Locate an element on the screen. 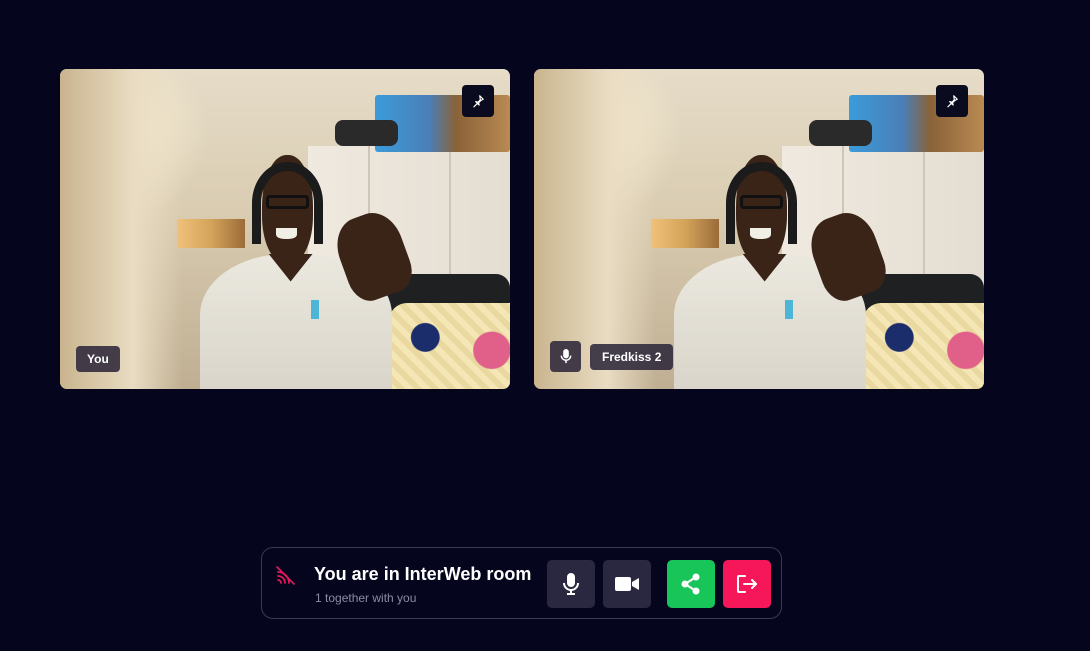 The image size is (1090, 651). room-title: You are in InterWeb room is located at coordinates (423, 574).